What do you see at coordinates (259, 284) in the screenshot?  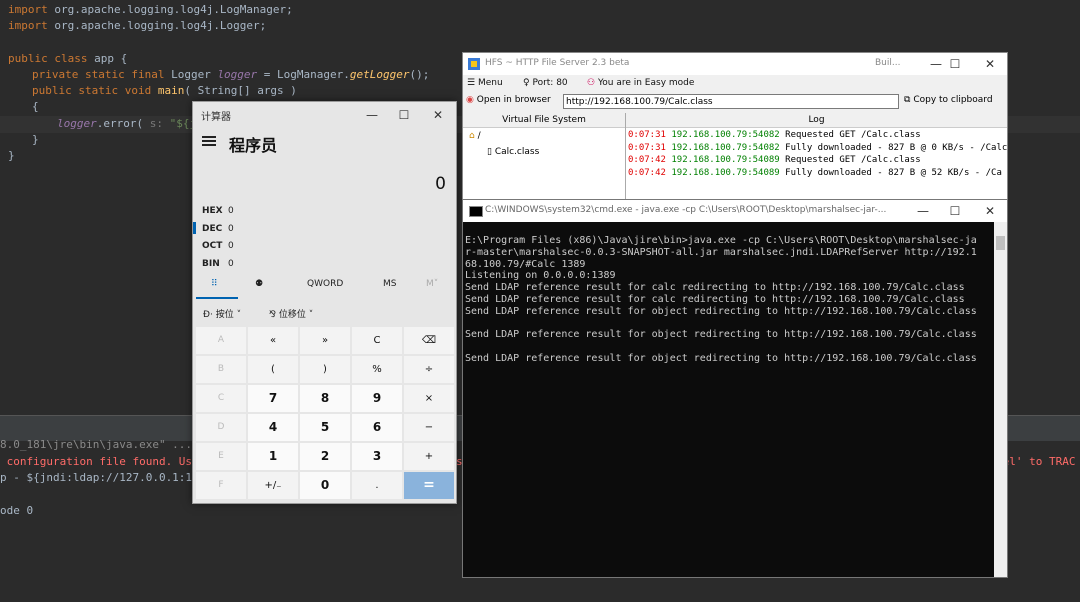 I see `bitflip-tab-icon: ⚉` at bounding box center [259, 284].